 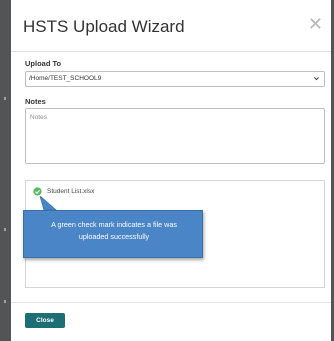 What do you see at coordinates (38, 117) in the screenshot?
I see `notes-placeholder: Notes` at bounding box center [38, 117].